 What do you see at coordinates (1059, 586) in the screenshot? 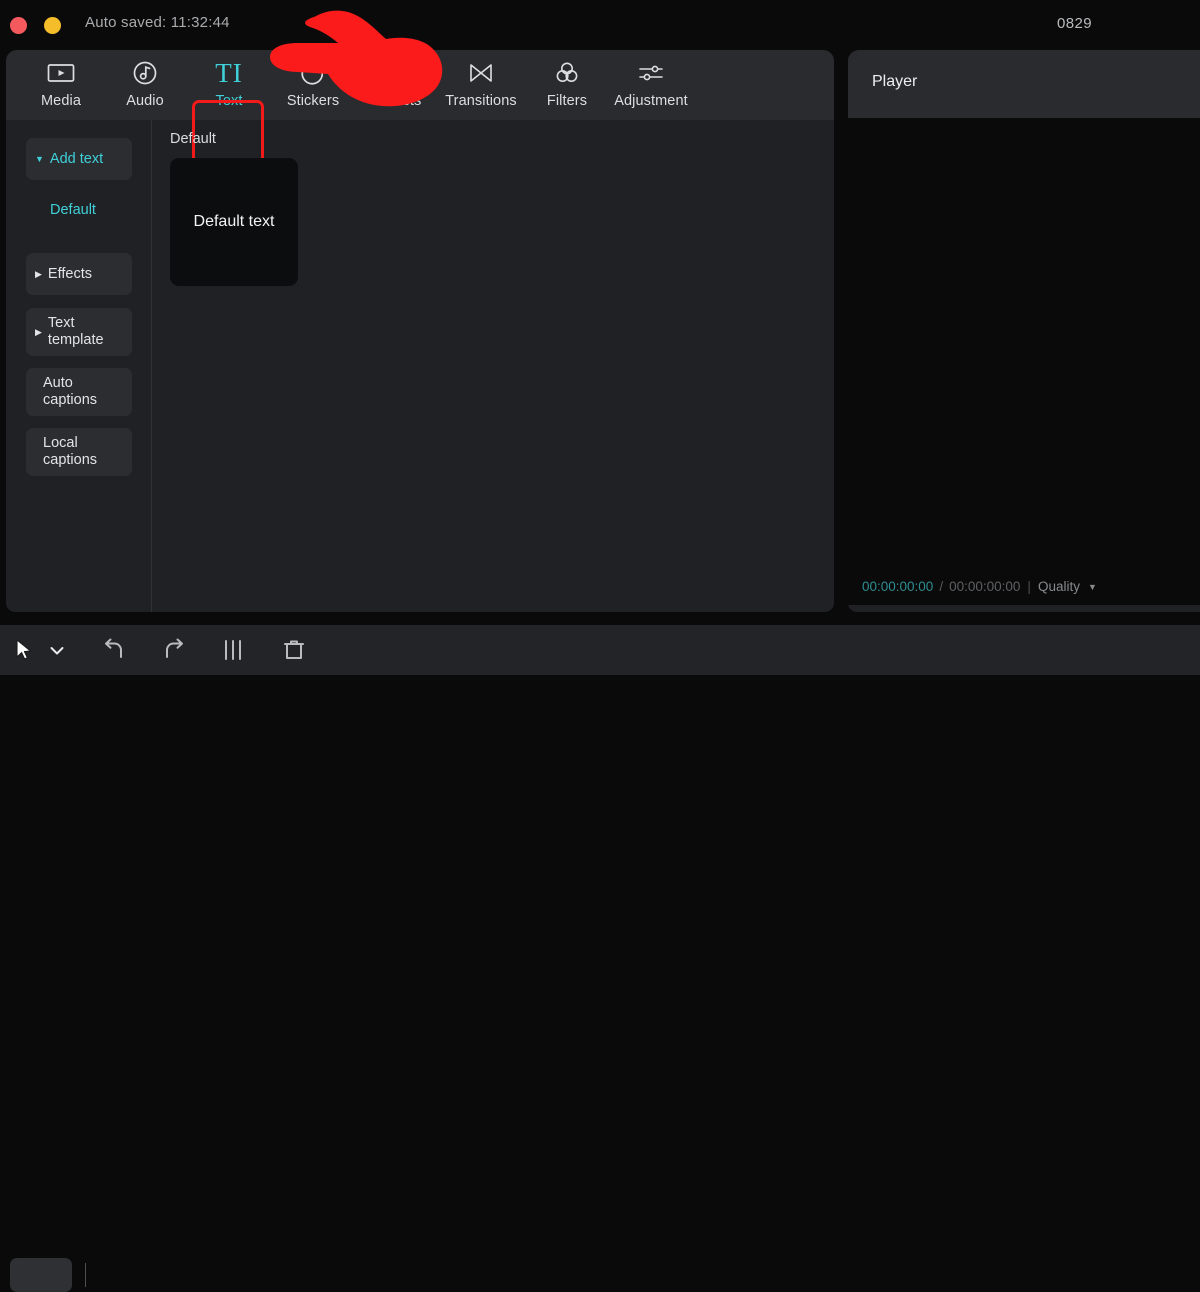
I see `quality-label: Quality` at bounding box center [1059, 586].